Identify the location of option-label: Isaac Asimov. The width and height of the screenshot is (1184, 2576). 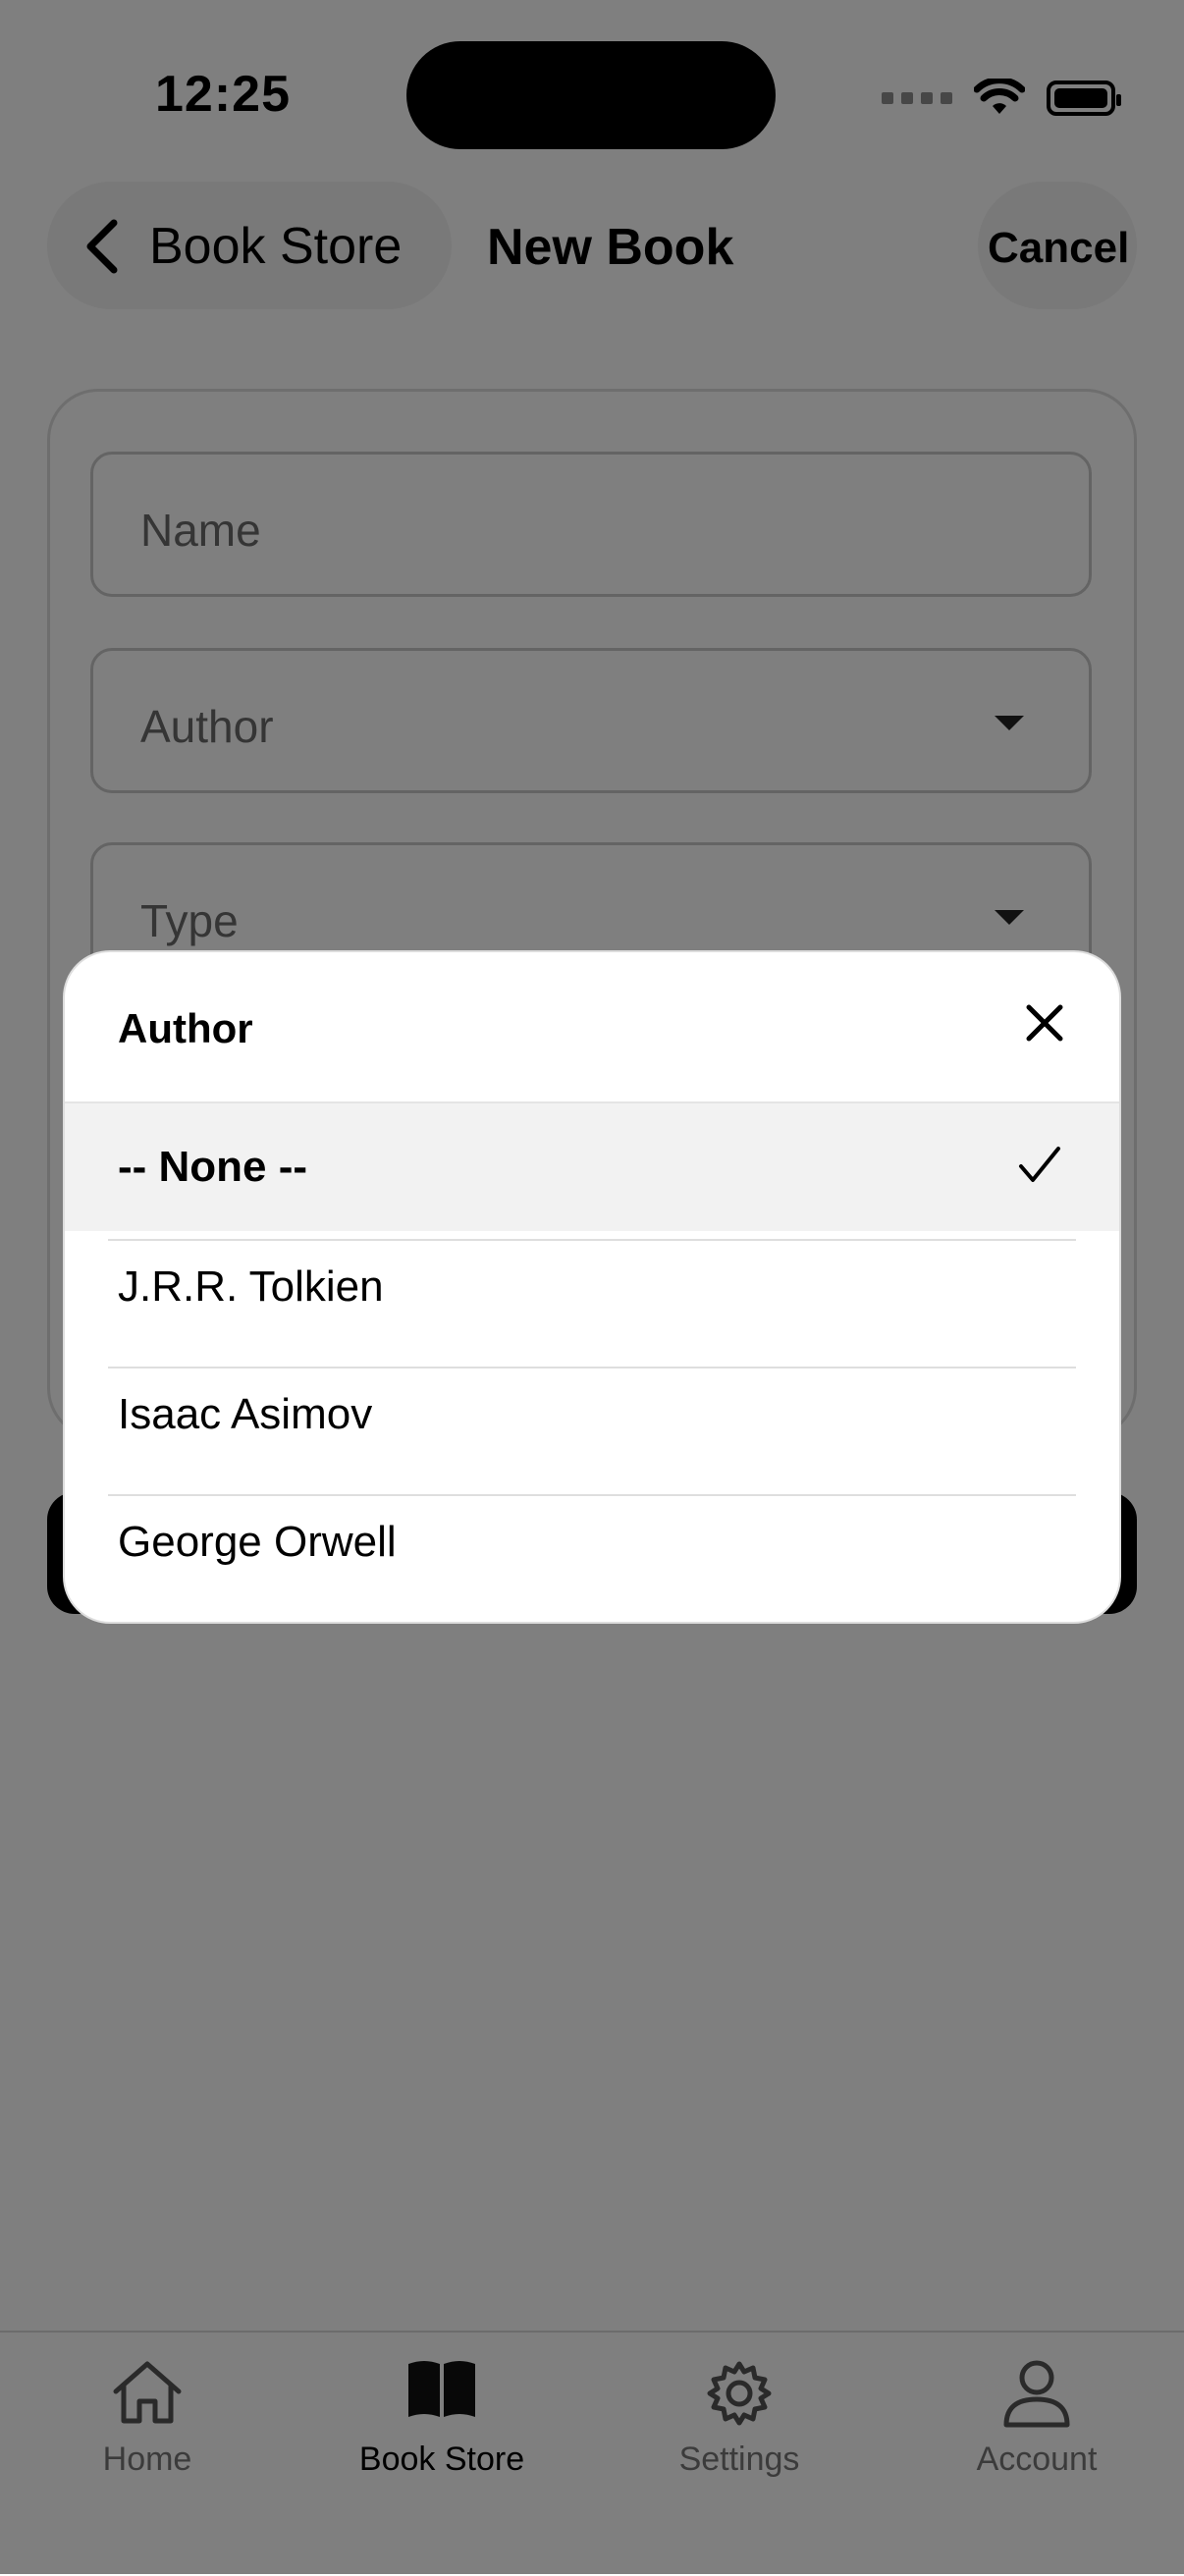
(245, 1414).